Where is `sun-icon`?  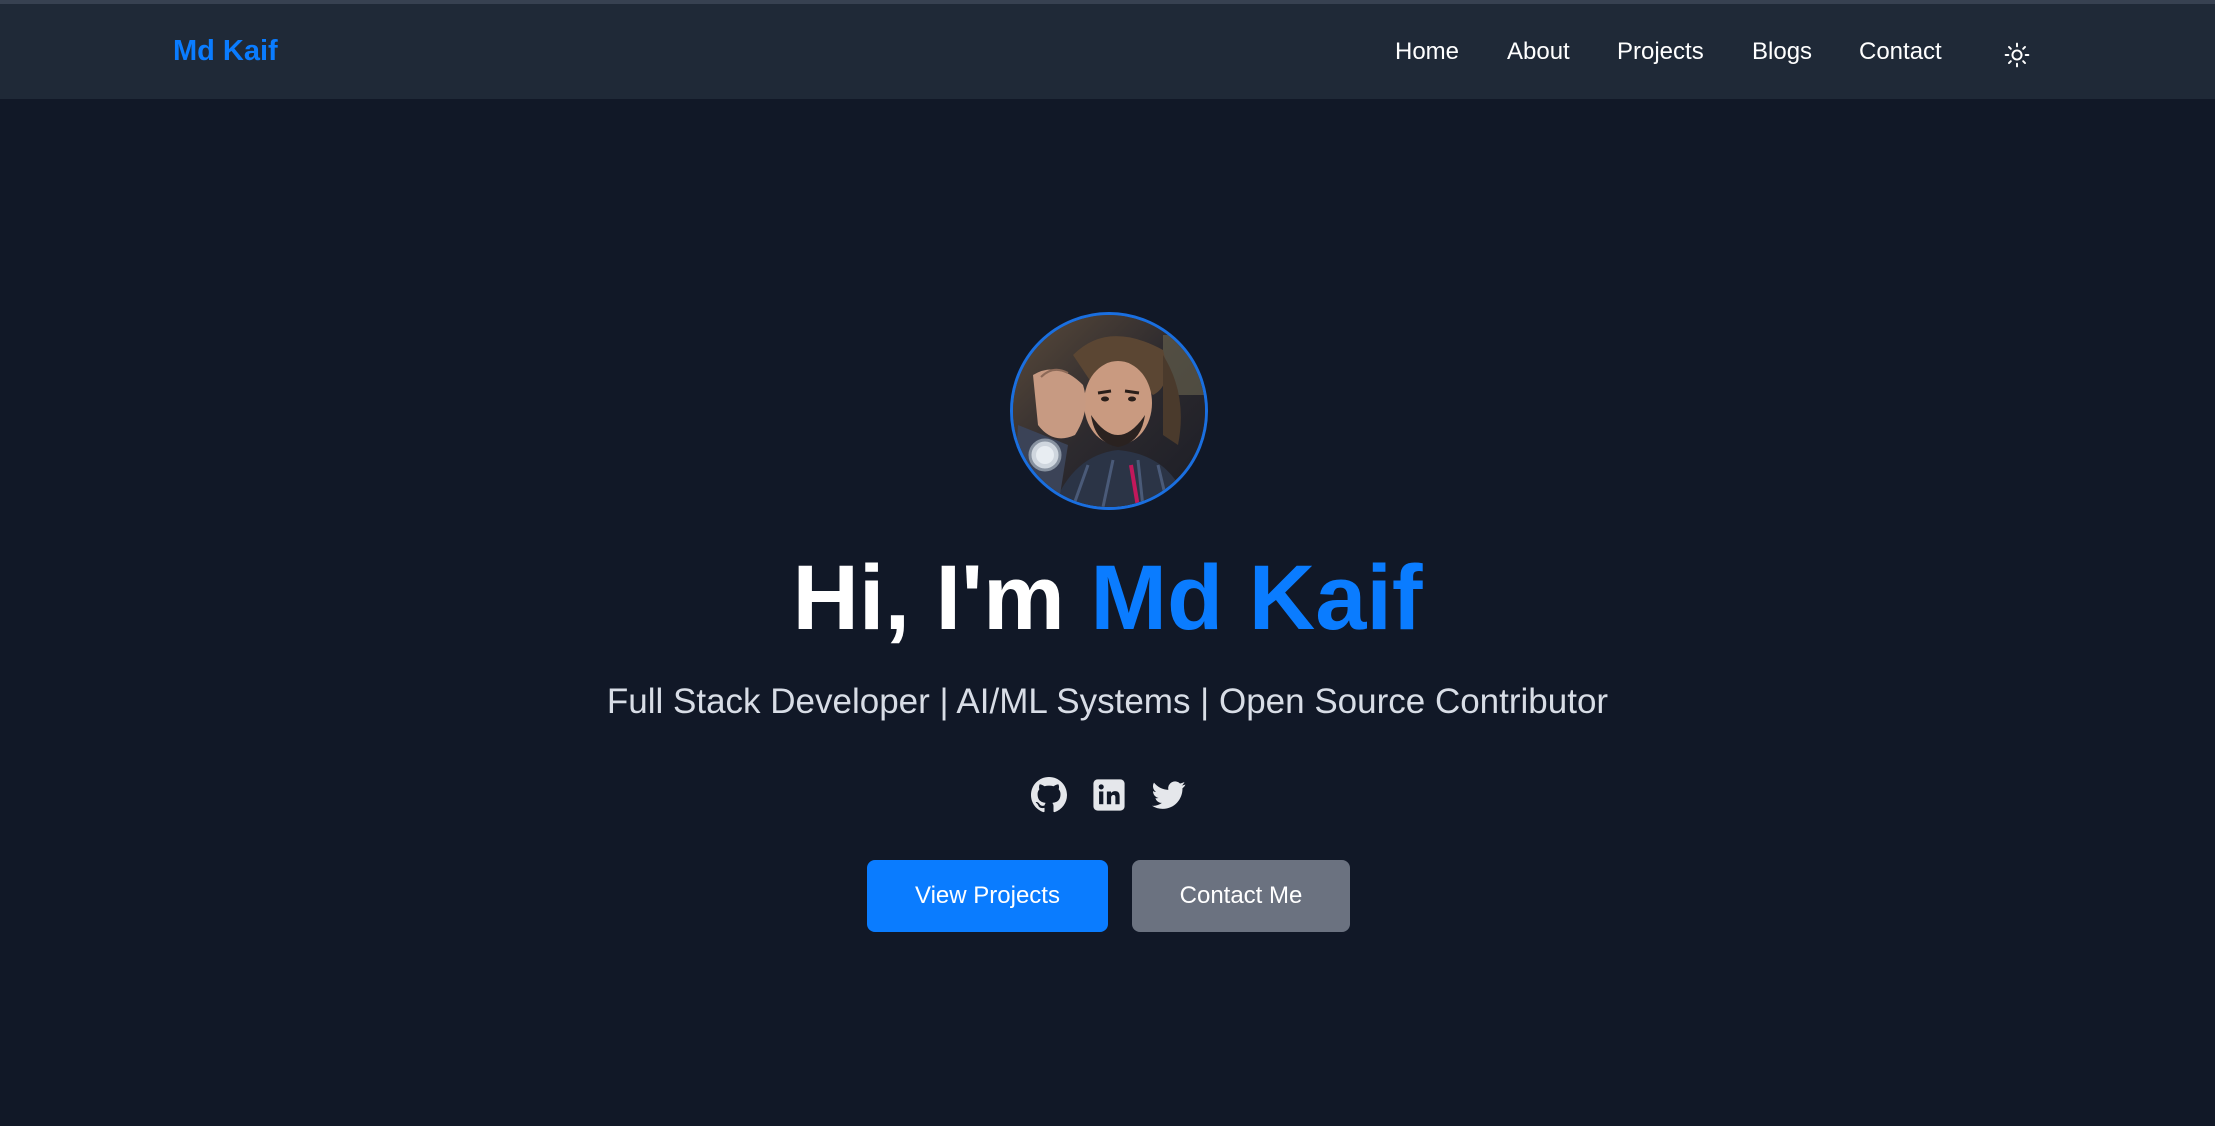 sun-icon is located at coordinates (2017, 55).